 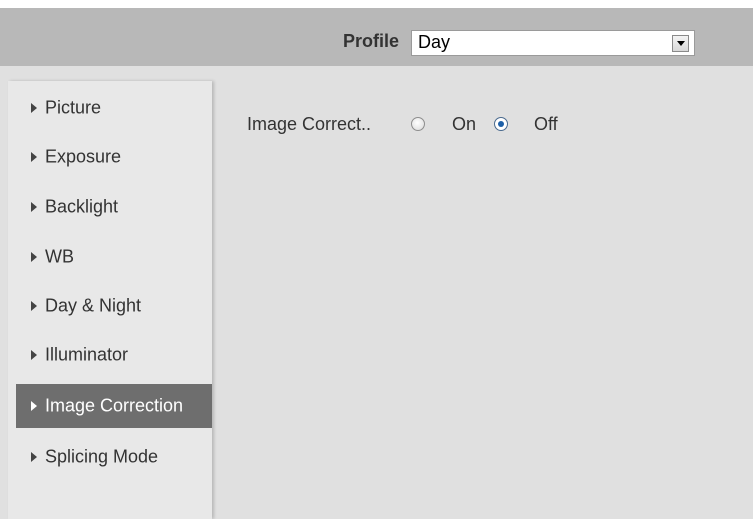 What do you see at coordinates (59, 256) in the screenshot?
I see `sidebar-item-label: WB` at bounding box center [59, 256].